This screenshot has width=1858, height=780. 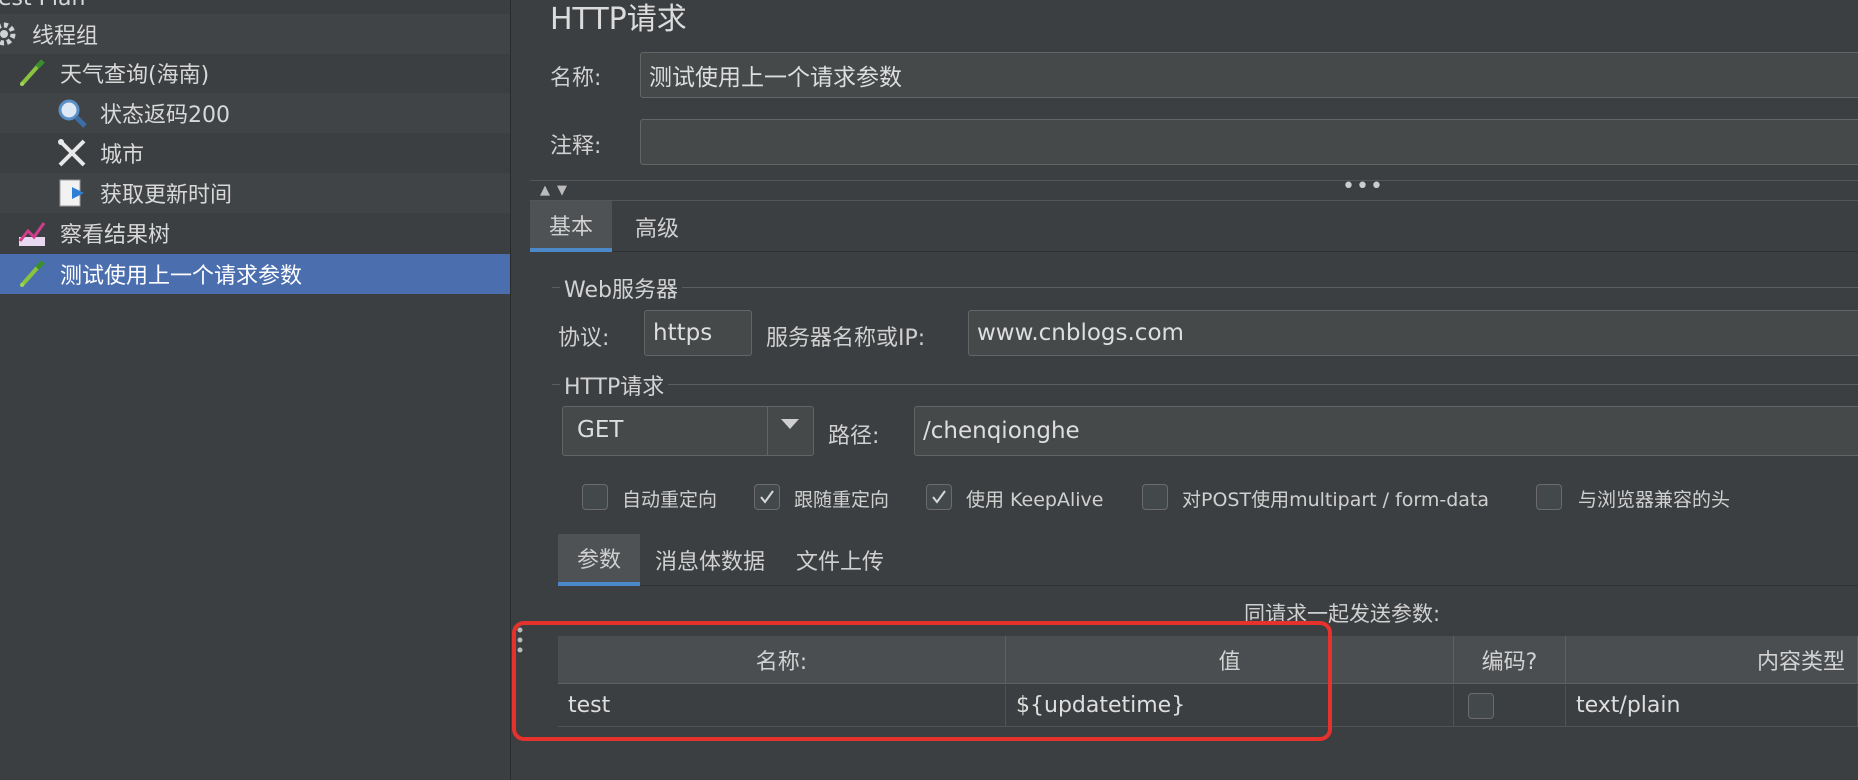 What do you see at coordinates (545, 190) in the screenshot?
I see `expand-up-icon: ▲` at bounding box center [545, 190].